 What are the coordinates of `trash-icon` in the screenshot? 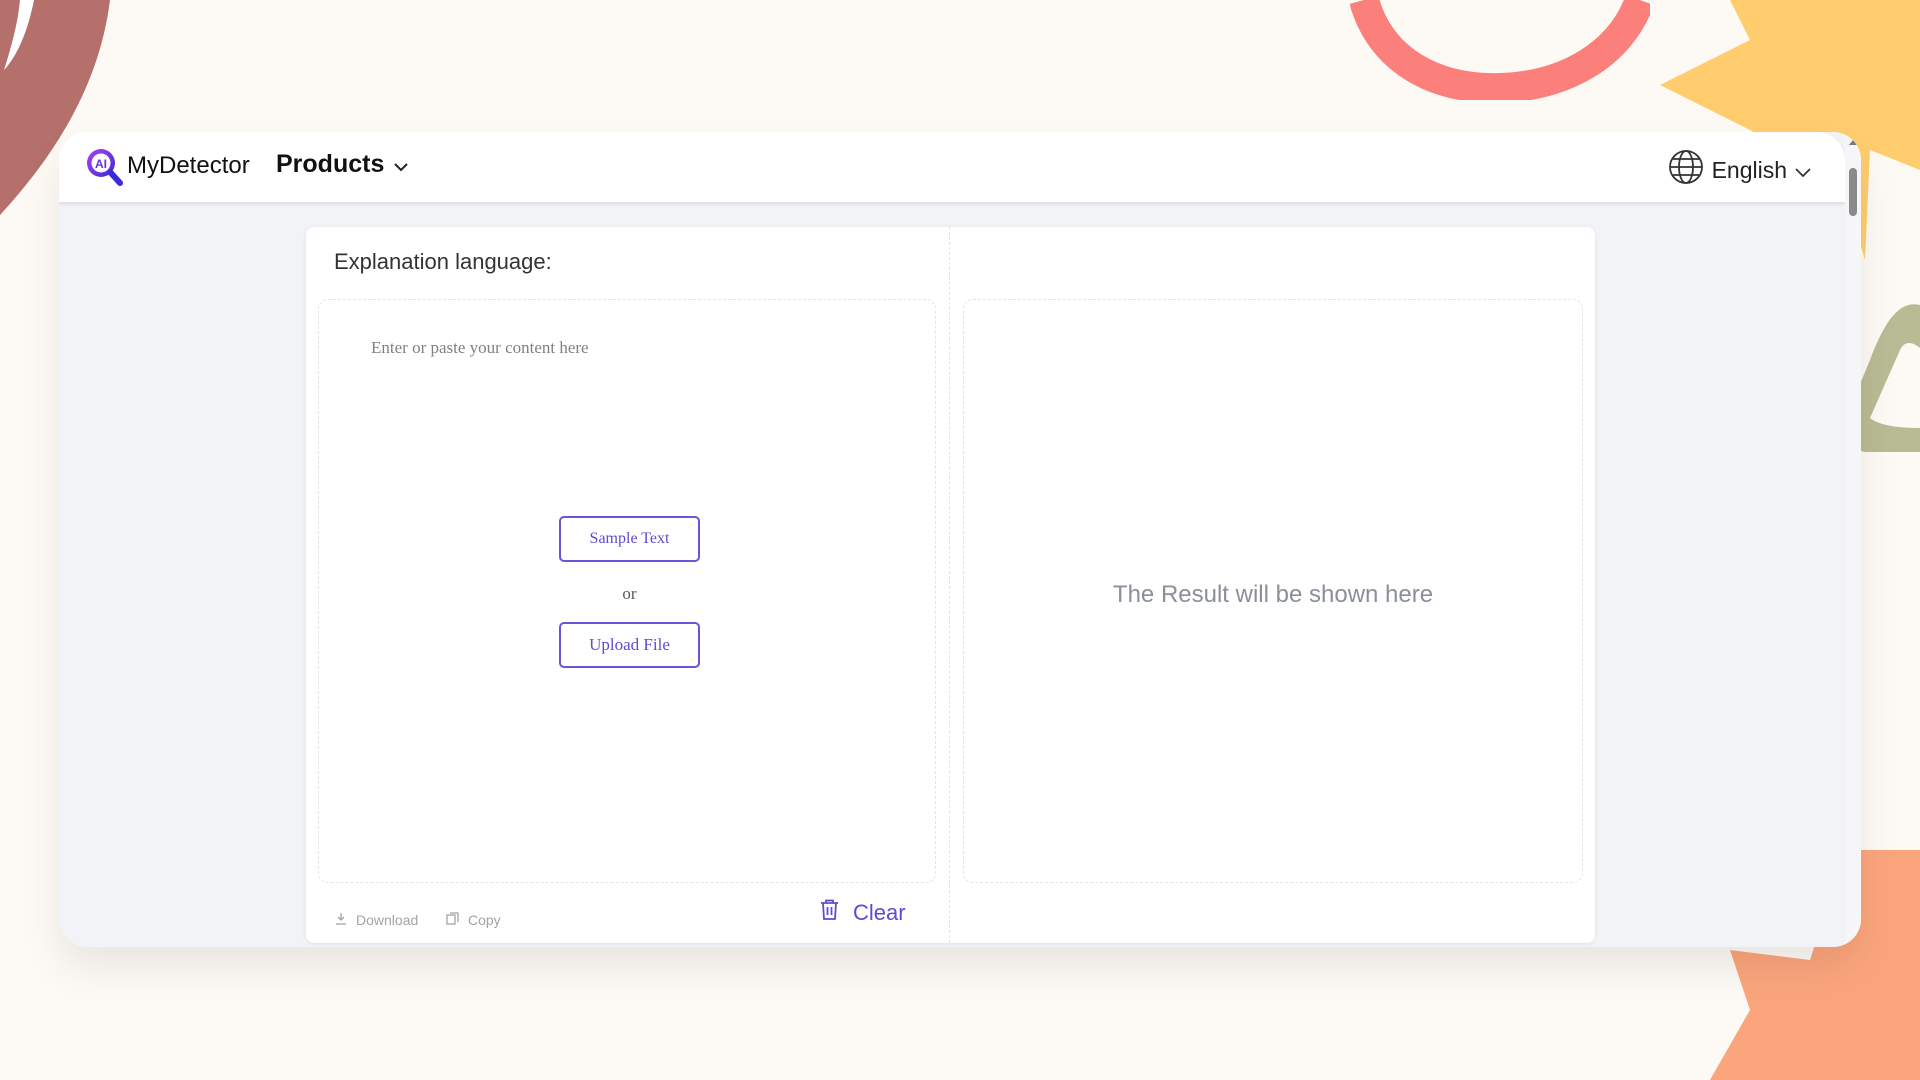 It's located at (829, 912).